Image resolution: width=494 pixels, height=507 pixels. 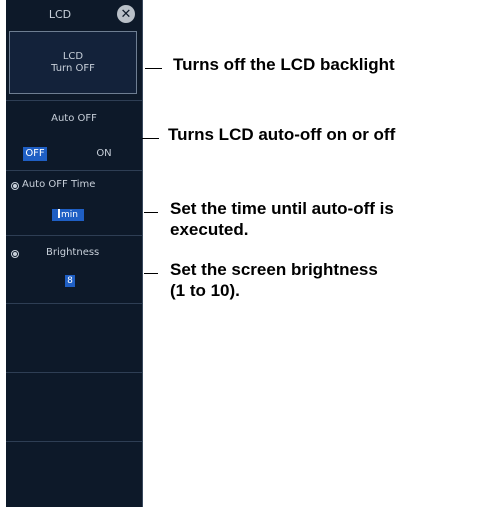 What do you see at coordinates (205, 290) in the screenshot?
I see `annotation-brightness-line2: (1 to 10).` at bounding box center [205, 290].